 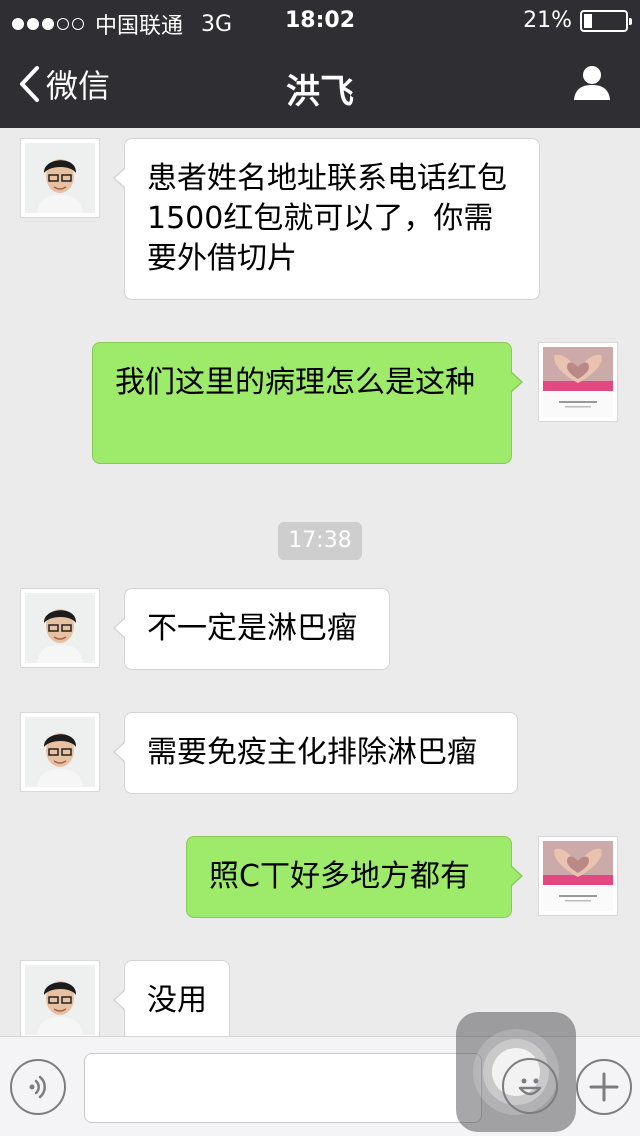 I want to click on message-bubble-outgoing: 照C丅好多地方都有, so click(x=354, y=877).